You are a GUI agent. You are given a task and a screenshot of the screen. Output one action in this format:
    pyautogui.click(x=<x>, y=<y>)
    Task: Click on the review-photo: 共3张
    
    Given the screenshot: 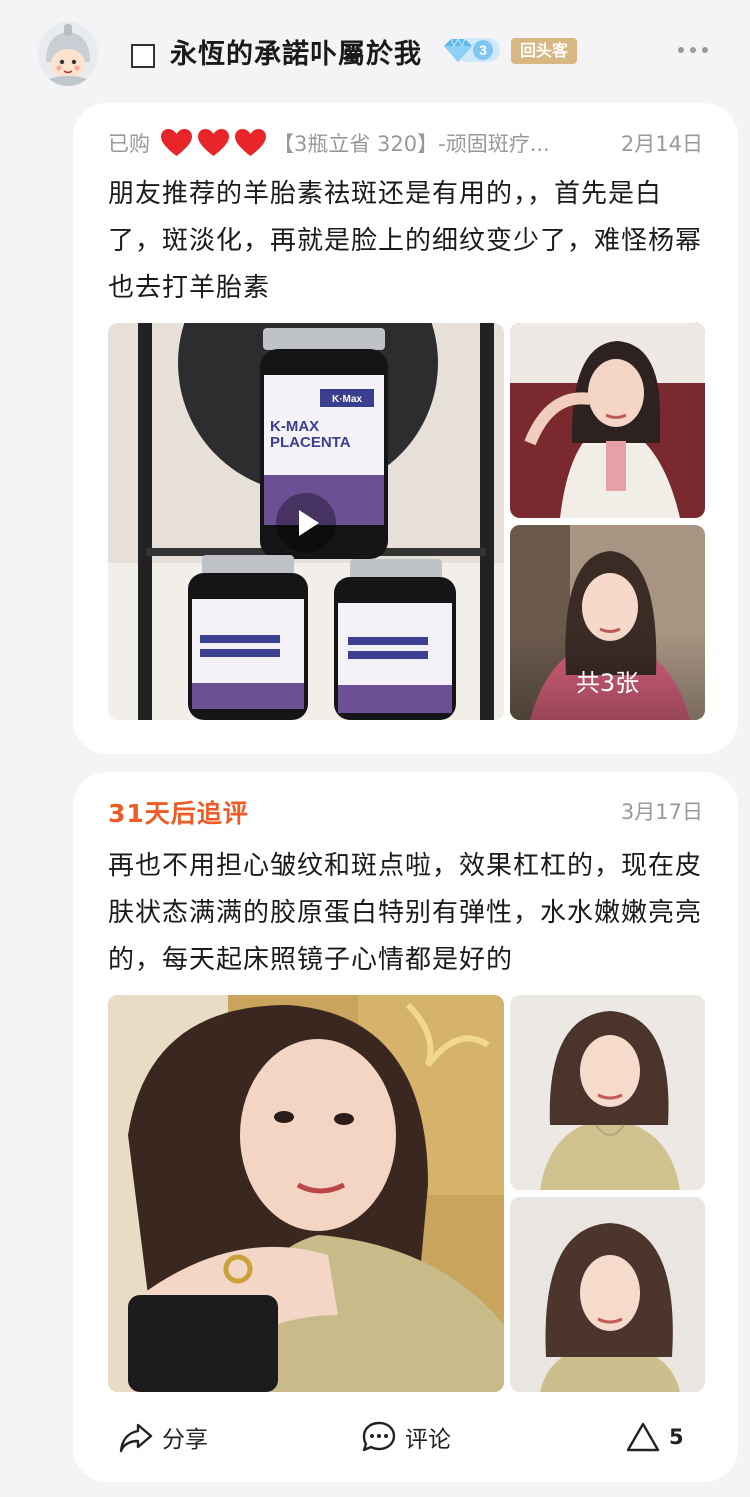 What is the action you would take?
    pyautogui.click(x=607, y=622)
    